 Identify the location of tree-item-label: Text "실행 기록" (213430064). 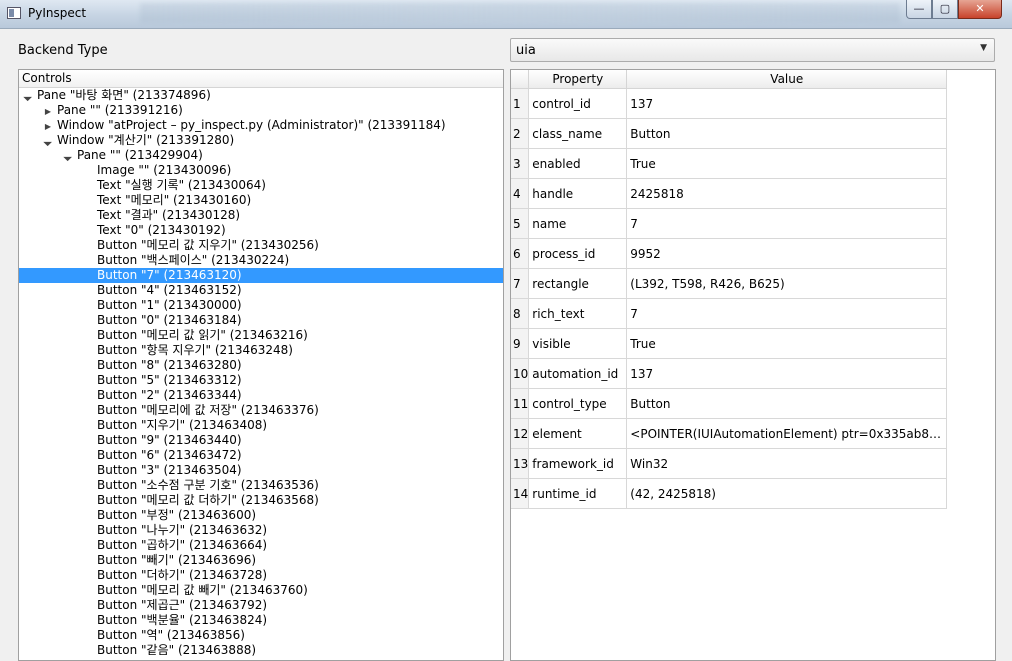
(181, 185).